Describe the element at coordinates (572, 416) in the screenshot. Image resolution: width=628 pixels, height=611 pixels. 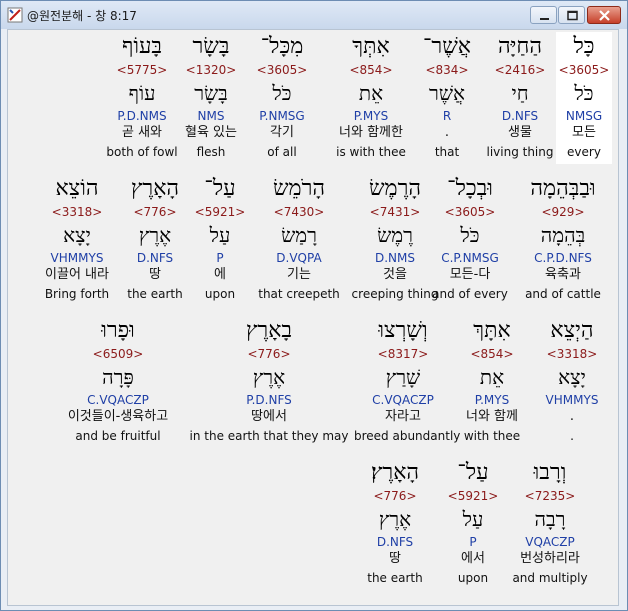
I see `korean-gloss: .` at that location.